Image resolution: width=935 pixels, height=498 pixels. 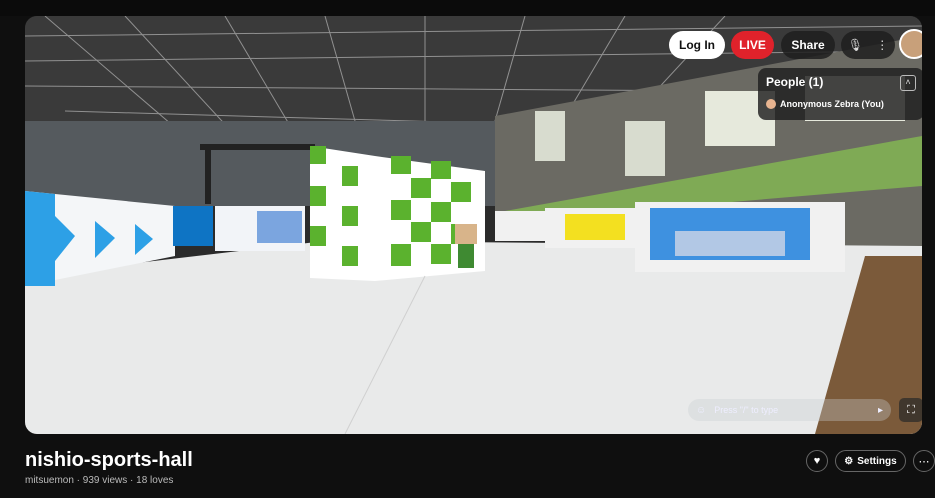 What do you see at coordinates (467, 8) in the screenshot?
I see `top-bar` at bounding box center [467, 8].